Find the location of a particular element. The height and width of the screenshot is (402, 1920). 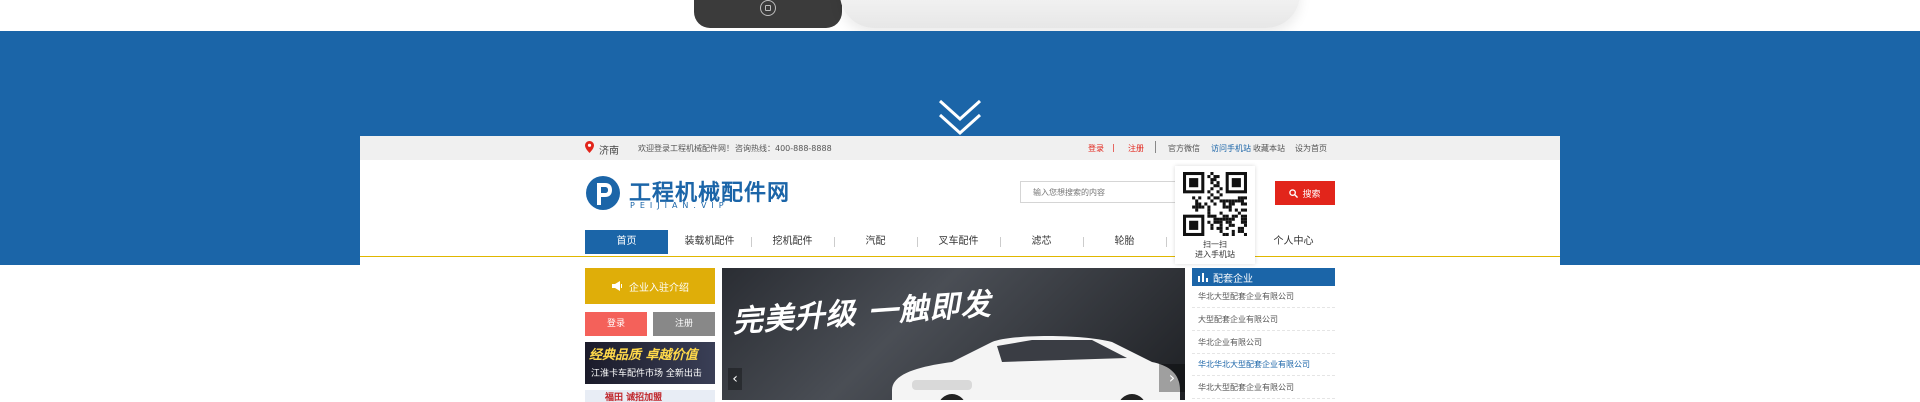

arrow-right-icon: › is located at coordinates (1172, 378).